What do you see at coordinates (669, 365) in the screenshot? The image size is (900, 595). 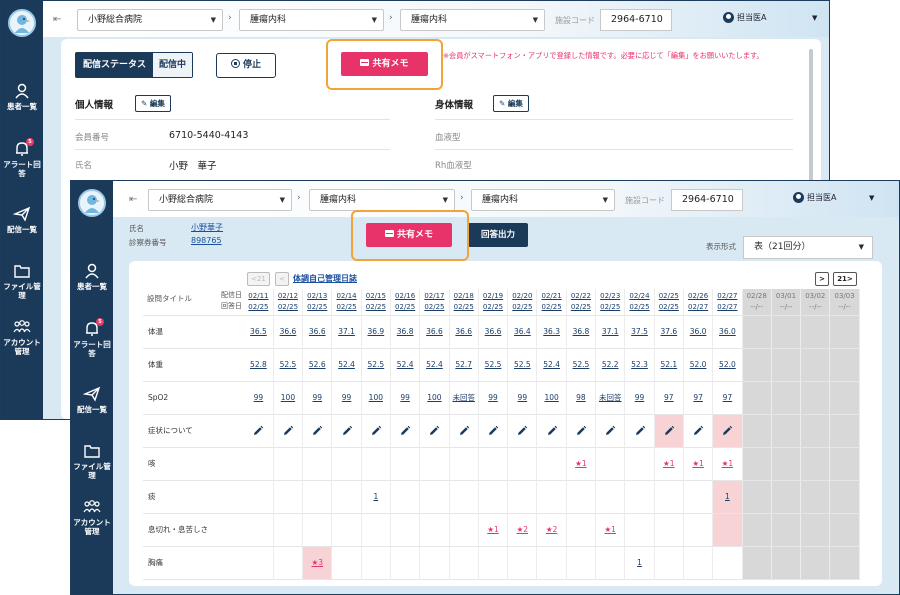 I see `answer-cell: 52.1` at bounding box center [669, 365].